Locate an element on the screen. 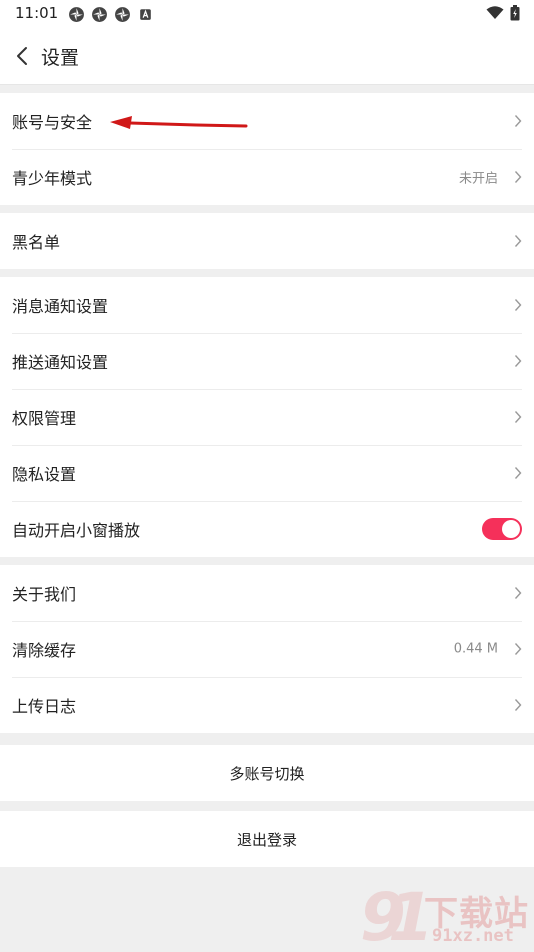  nav-bar: 设置 is located at coordinates (267, 56).